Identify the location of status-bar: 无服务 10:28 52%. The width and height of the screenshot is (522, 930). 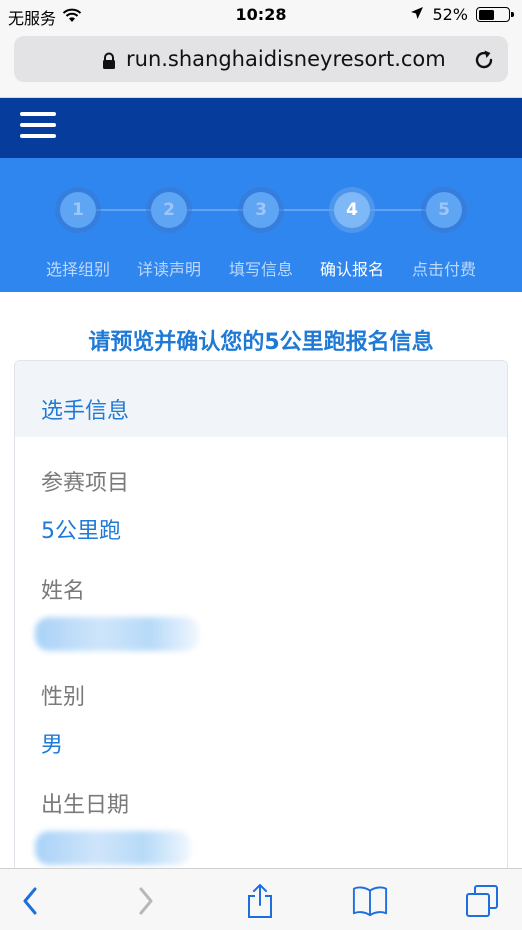
(261, 16).